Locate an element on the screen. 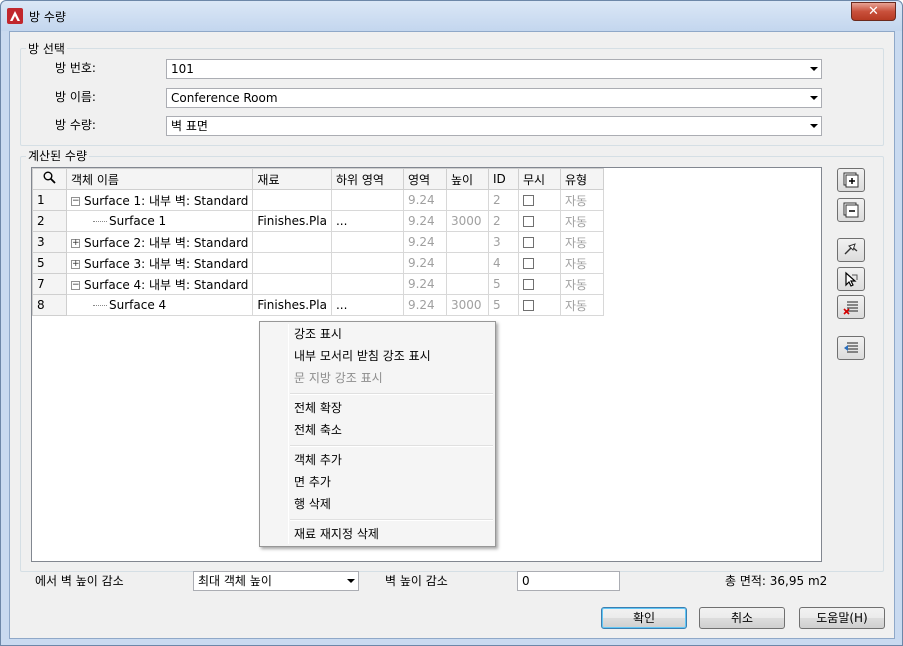 The height and width of the screenshot is (646, 903). menu-item-delete-material-override: 재료 재지정 삭제 is located at coordinates (336, 534).